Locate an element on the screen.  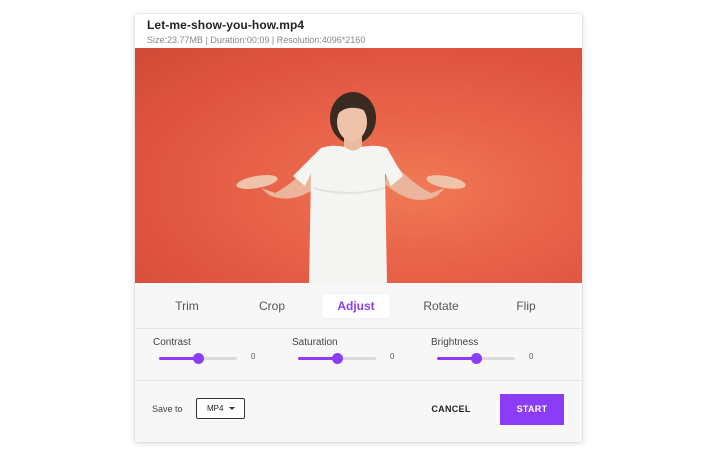
cancel-button: CANCEL is located at coordinates (451, 409).